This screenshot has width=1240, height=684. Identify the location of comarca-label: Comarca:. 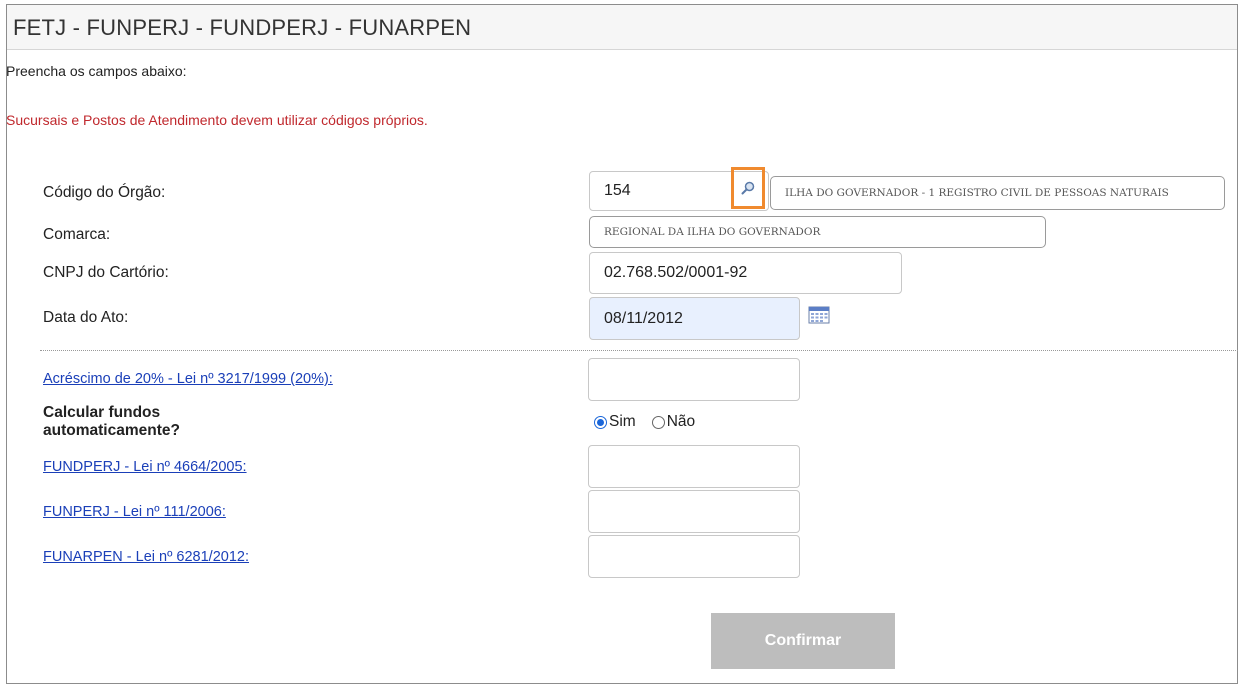
(77, 234).